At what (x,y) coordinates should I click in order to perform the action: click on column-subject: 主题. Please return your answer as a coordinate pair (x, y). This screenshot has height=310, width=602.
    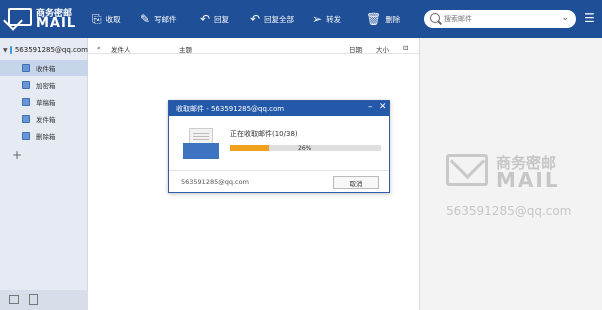
    Looking at the image, I should click on (185, 49).